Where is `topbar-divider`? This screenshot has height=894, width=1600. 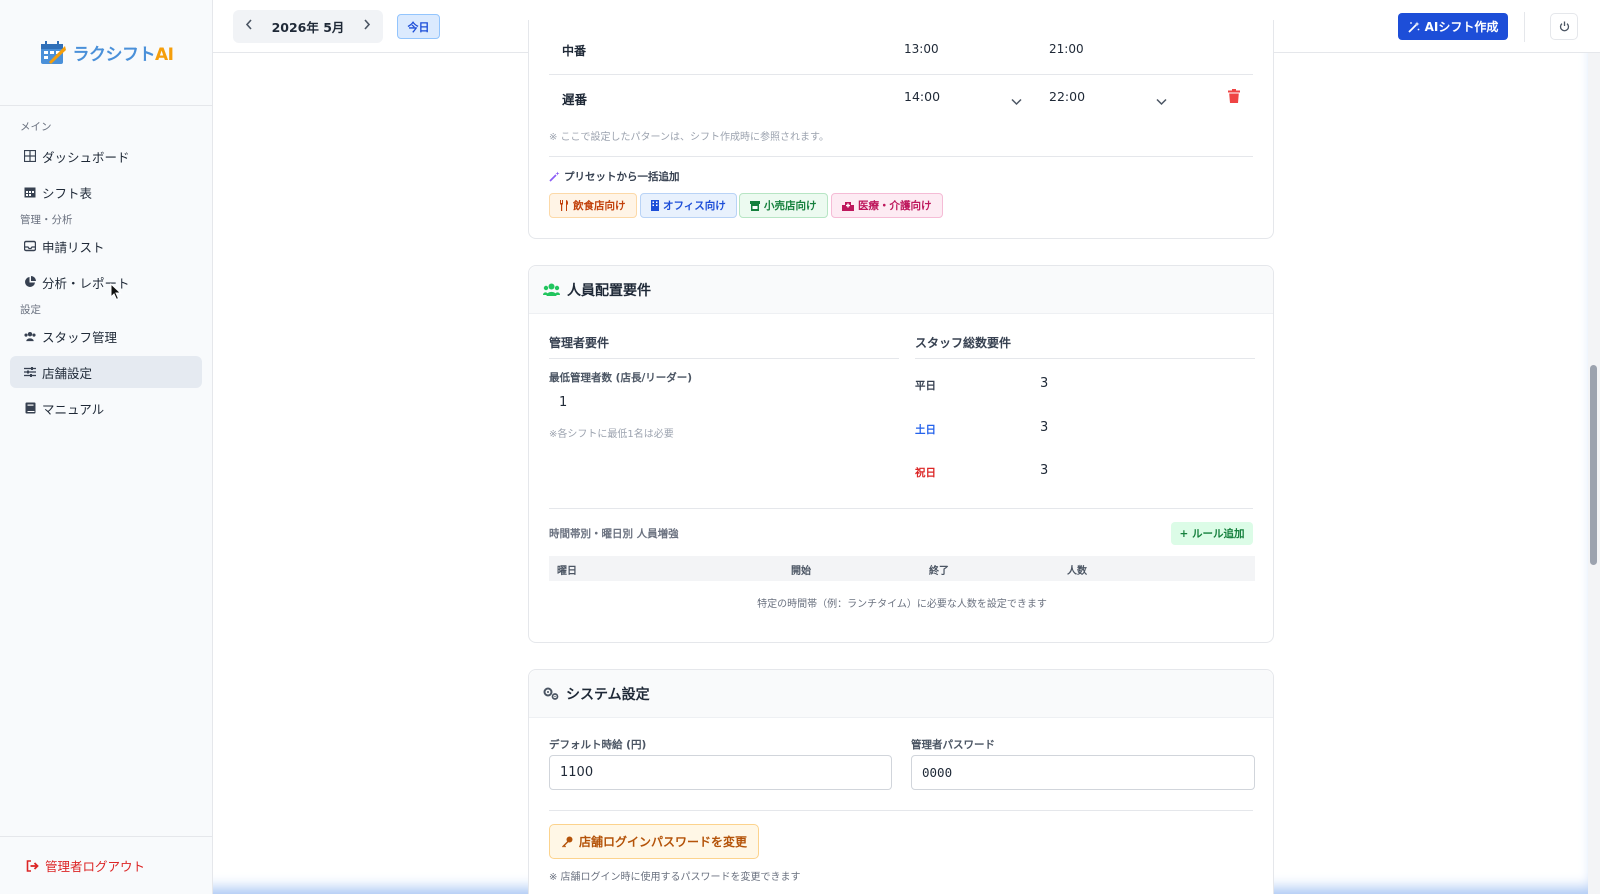 topbar-divider is located at coordinates (1524, 27).